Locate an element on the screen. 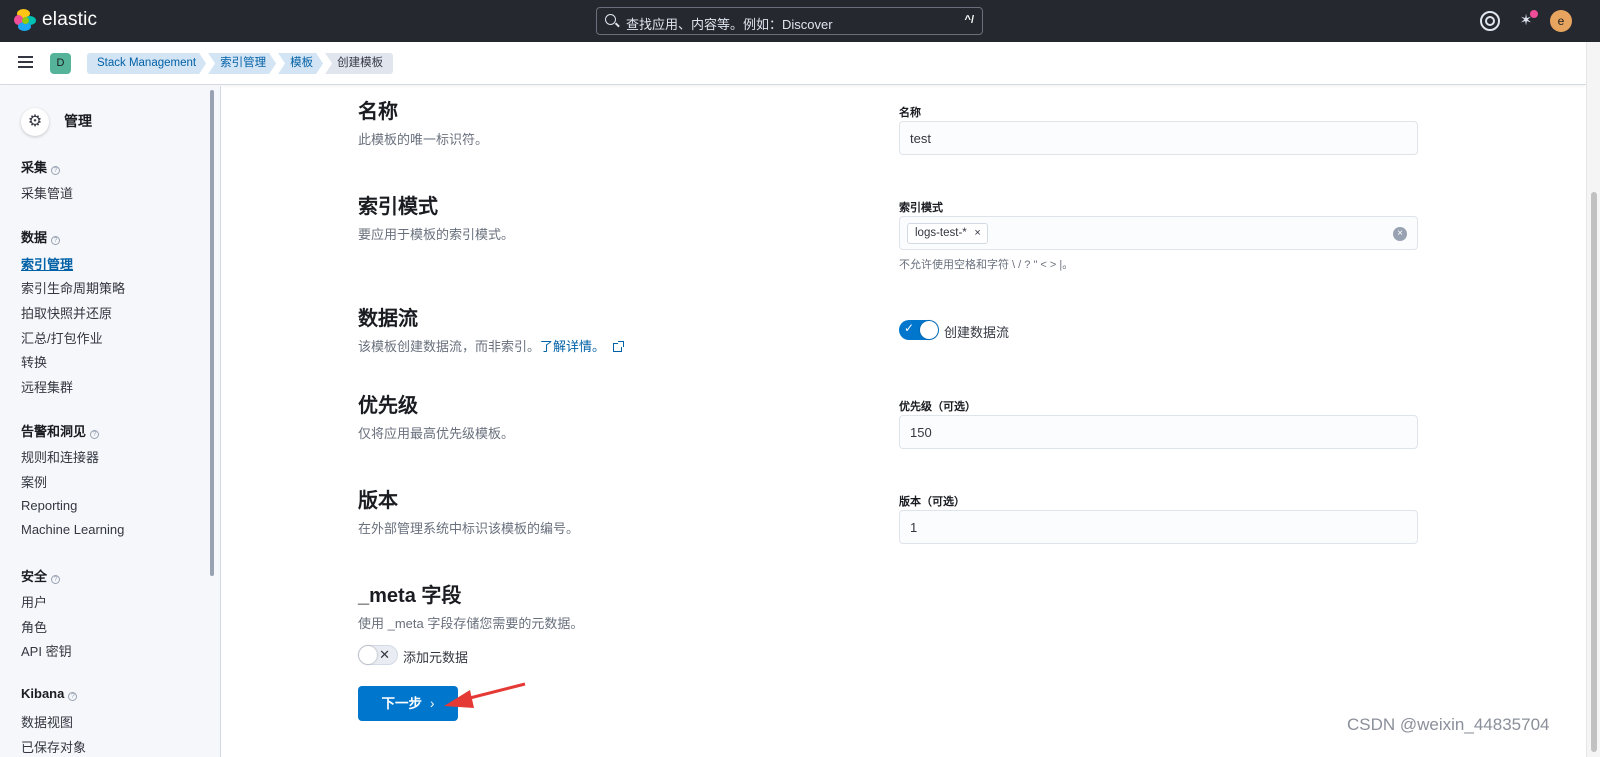 This screenshot has width=1600, height=757. version-field-label: 版本（可选） is located at coordinates (932, 502).